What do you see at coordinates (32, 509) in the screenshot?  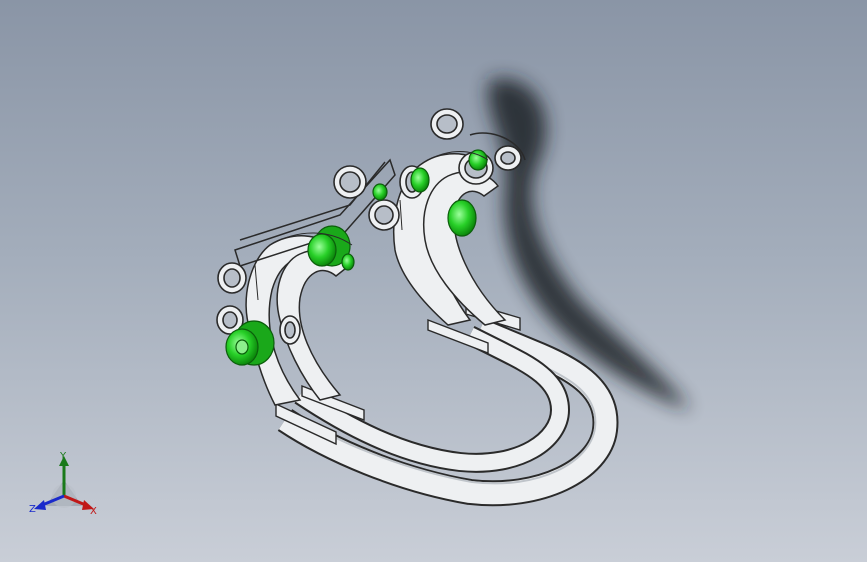 I see `triad-z-label: Z` at bounding box center [32, 509].